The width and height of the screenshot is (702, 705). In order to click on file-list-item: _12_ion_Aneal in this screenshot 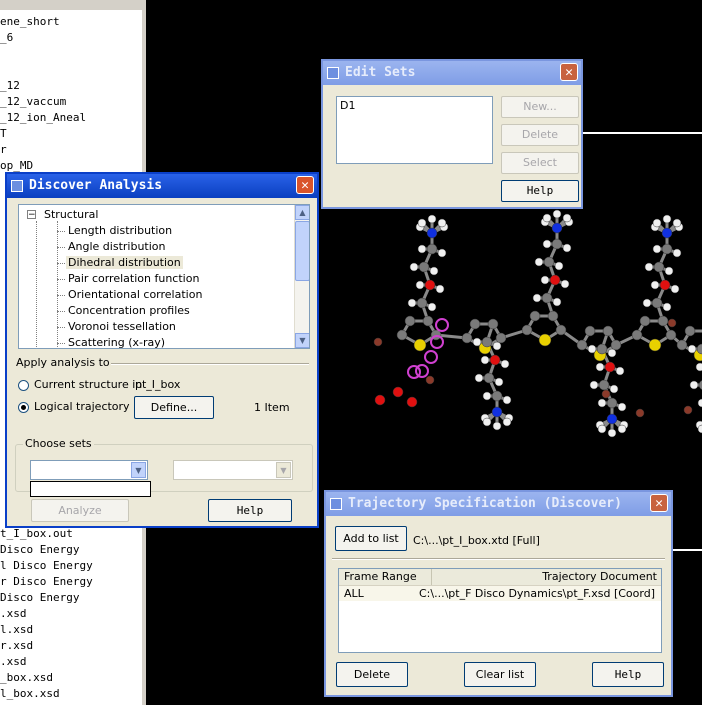, I will do `click(43, 118)`.